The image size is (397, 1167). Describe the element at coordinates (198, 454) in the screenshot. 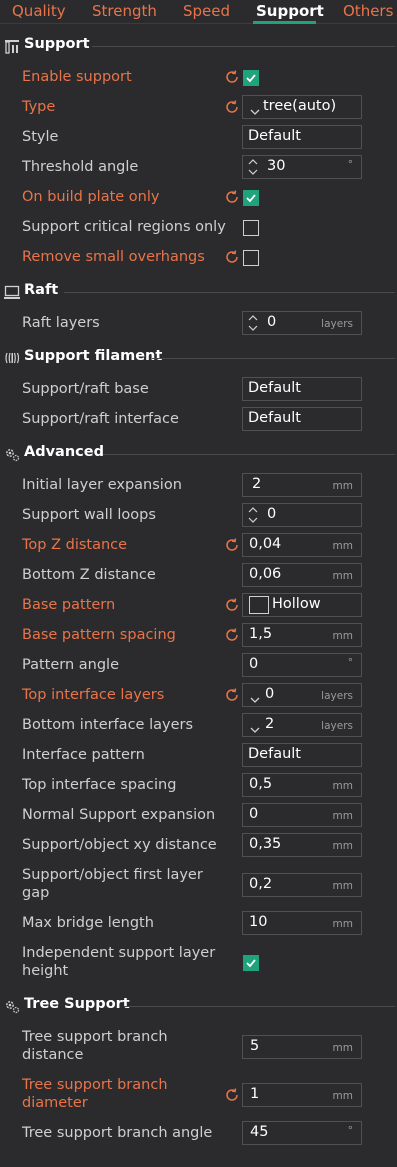

I see `section-advanced-header: Advanced` at that location.